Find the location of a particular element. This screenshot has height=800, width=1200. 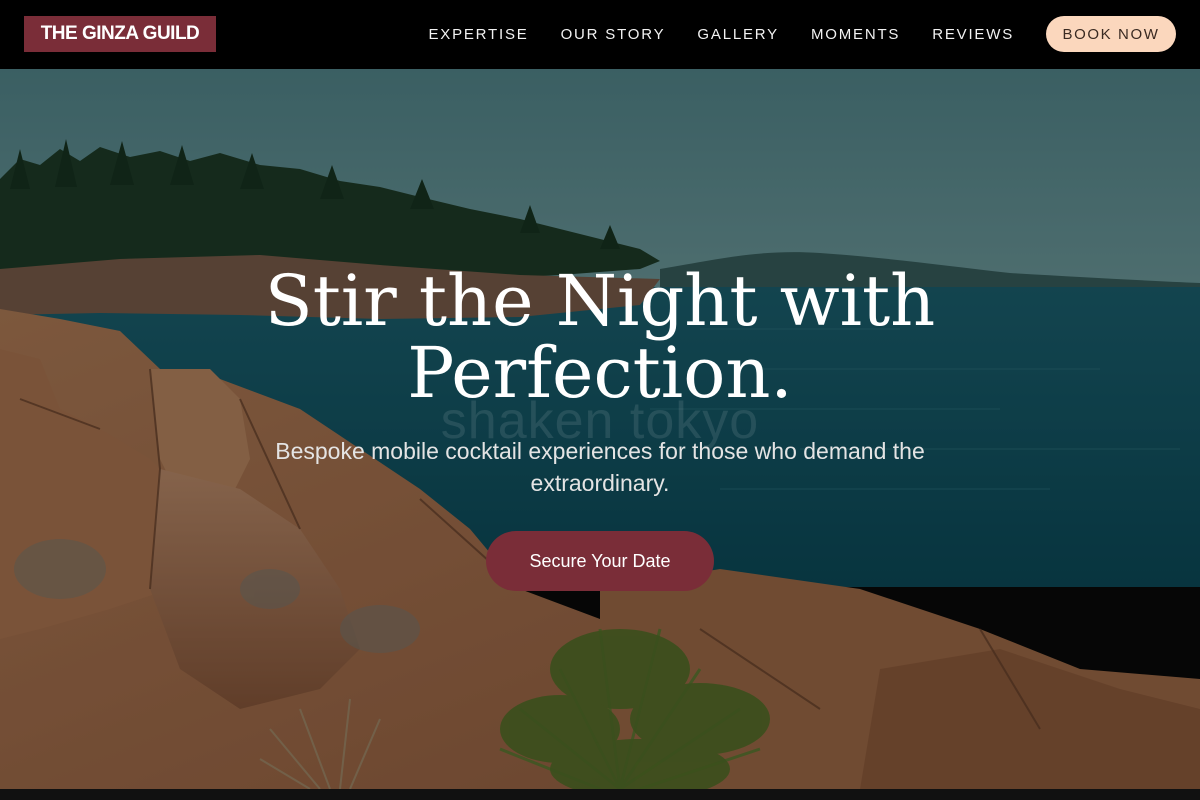

brand-logo: THE GINZA GUILD is located at coordinates (120, 34).